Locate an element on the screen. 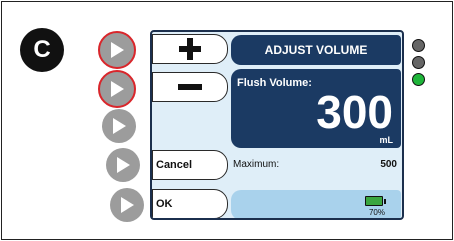  soft-key-cancel is located at coordinates (123, 165).